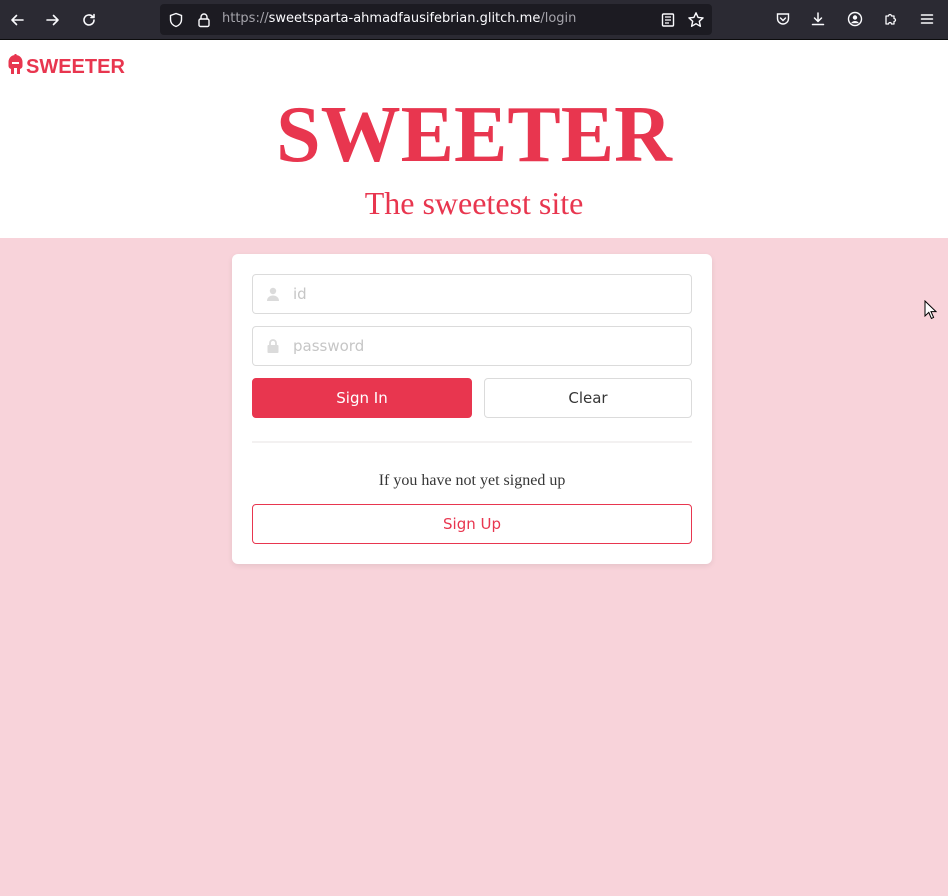 Image resolution: width=948 pixels, height=896 pixels. What do you see at coordinates (891, 19) in the screenshot?
I see `extensions-icon` at bounding box center [891, 19].